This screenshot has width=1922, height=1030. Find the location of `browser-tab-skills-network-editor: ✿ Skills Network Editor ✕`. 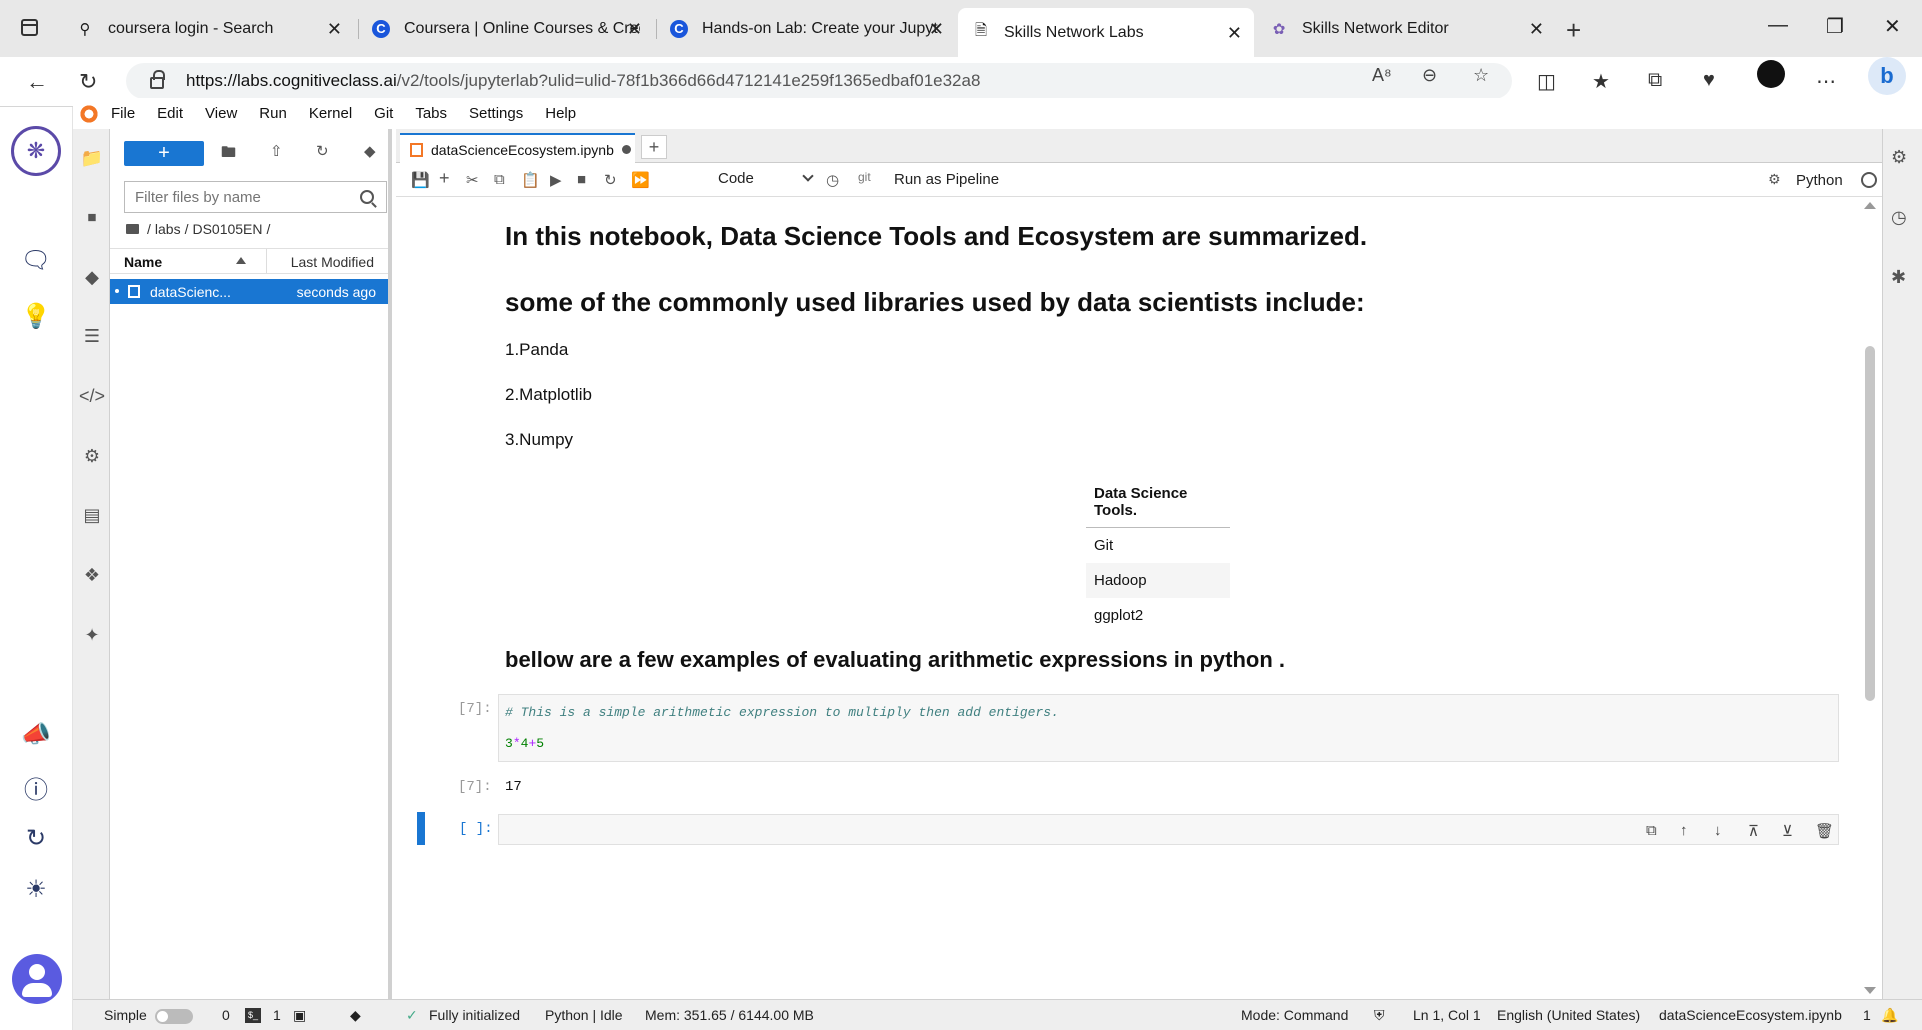

browser-tab-skills-network-editor: ✿ Skills Network Editor ✕ is located at coordinates (1406, 28).